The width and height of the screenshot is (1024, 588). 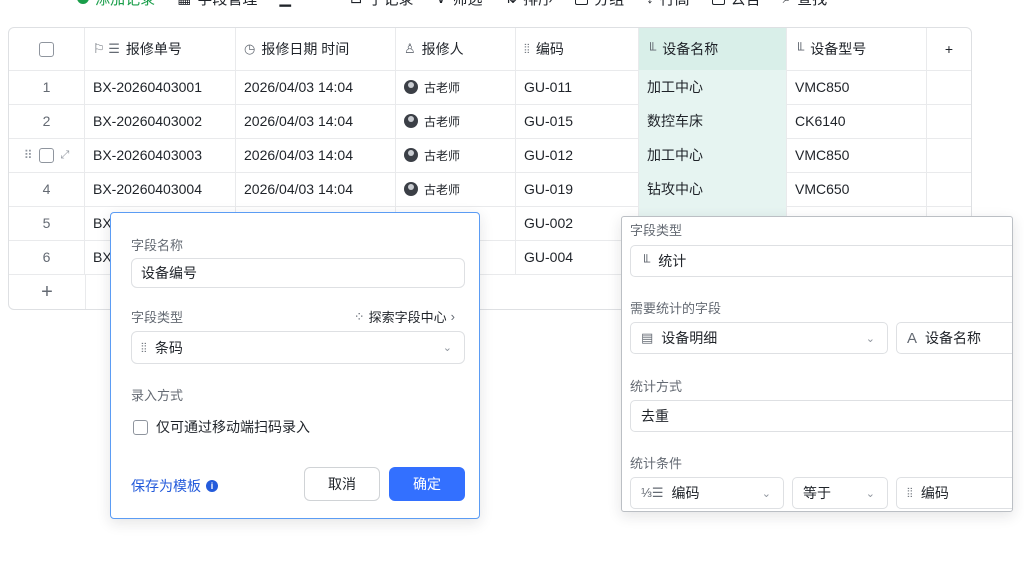 What do you see at coordinates (759, 338) in the screenshot?
I see `source-table-select: ▤ 设备明细 ⌄` at bounding box center [759, 338].